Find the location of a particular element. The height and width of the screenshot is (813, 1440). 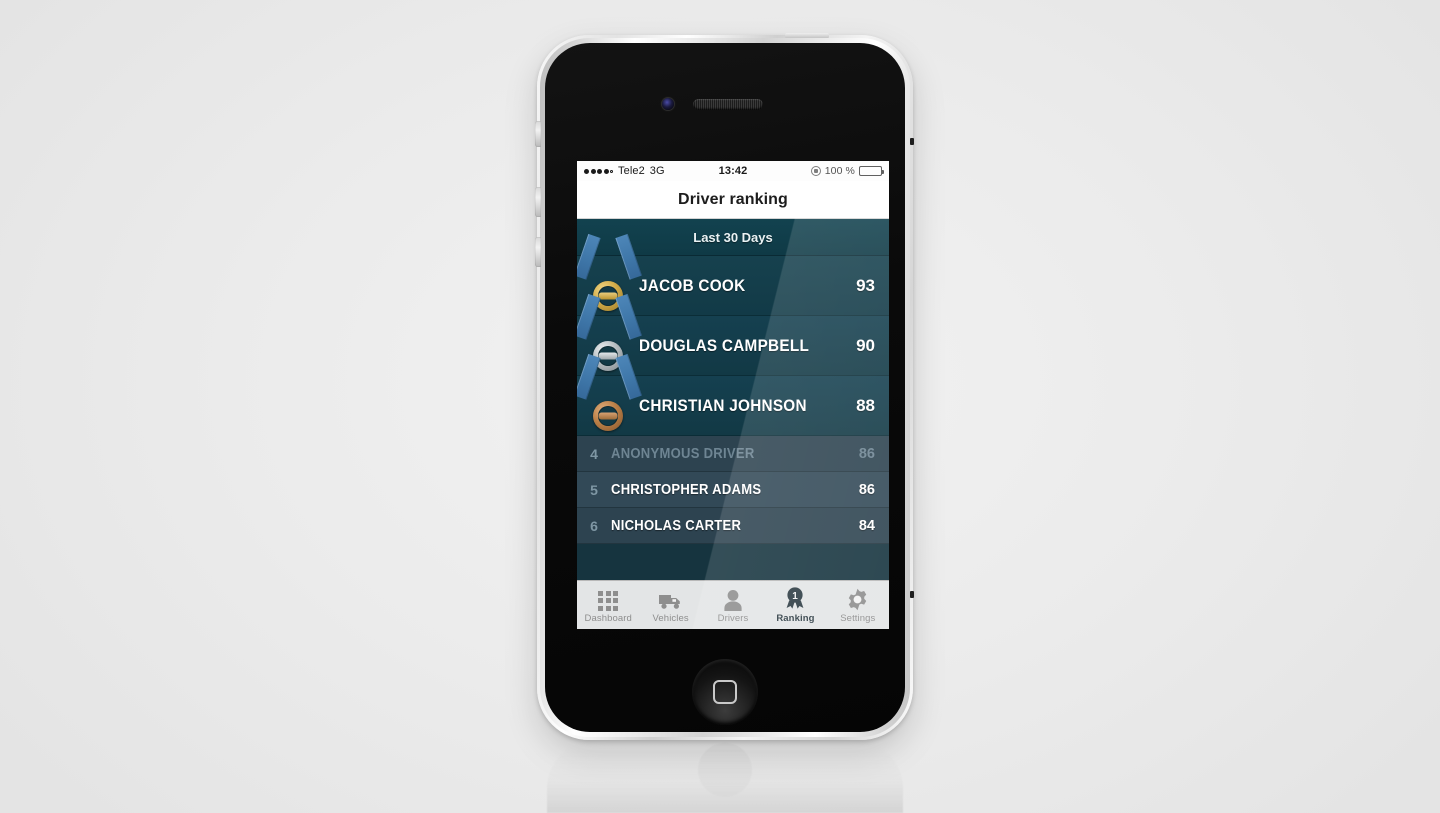

earpiece-speaker-icon is located at coordinates (728, 104).